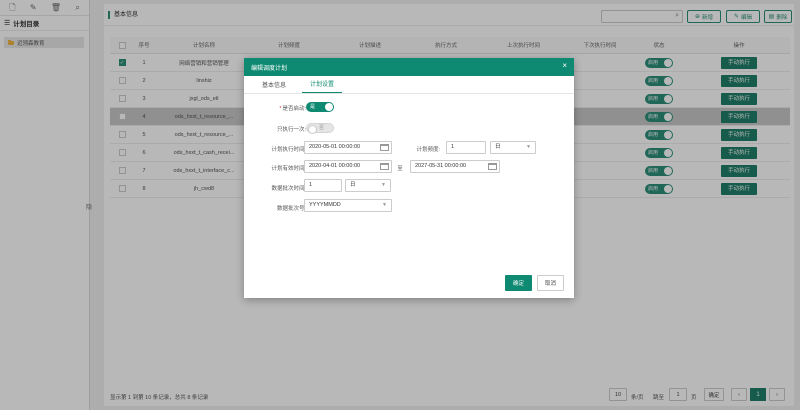  Describe the element at coordinates (518, 283) in the screenshot. I see `confirm-button: 确定` at that location.